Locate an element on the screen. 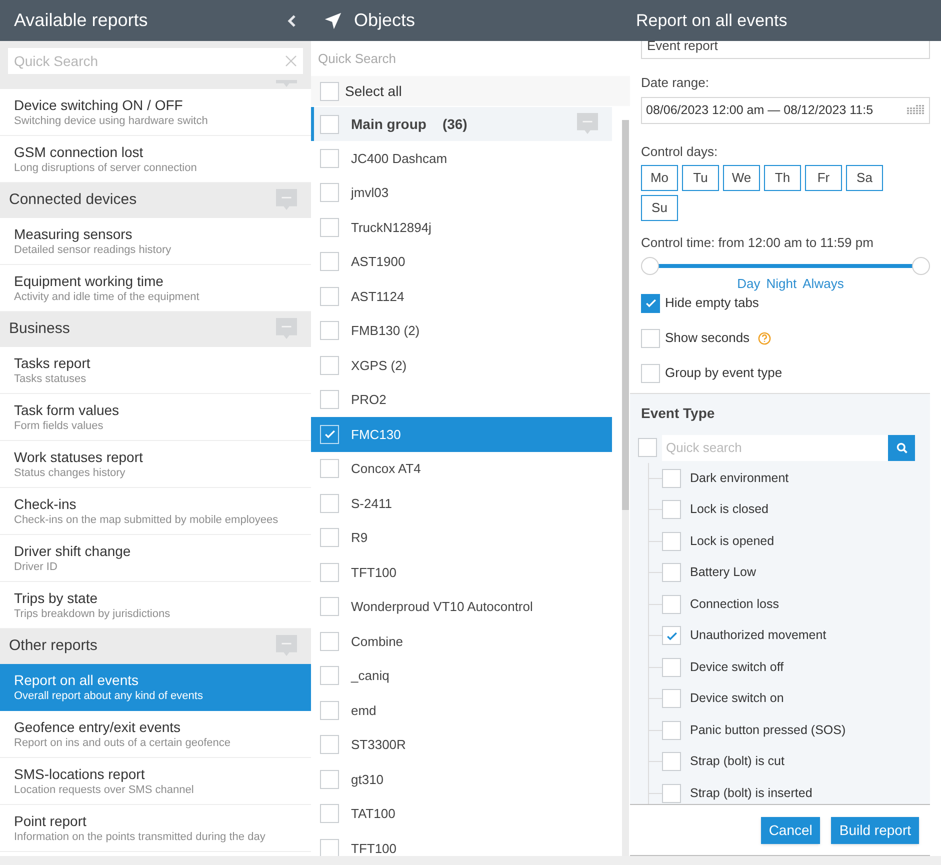 The height and width of the screenshot is (865, 941). object-row: FMC130 is located at coordinates (461, 434).